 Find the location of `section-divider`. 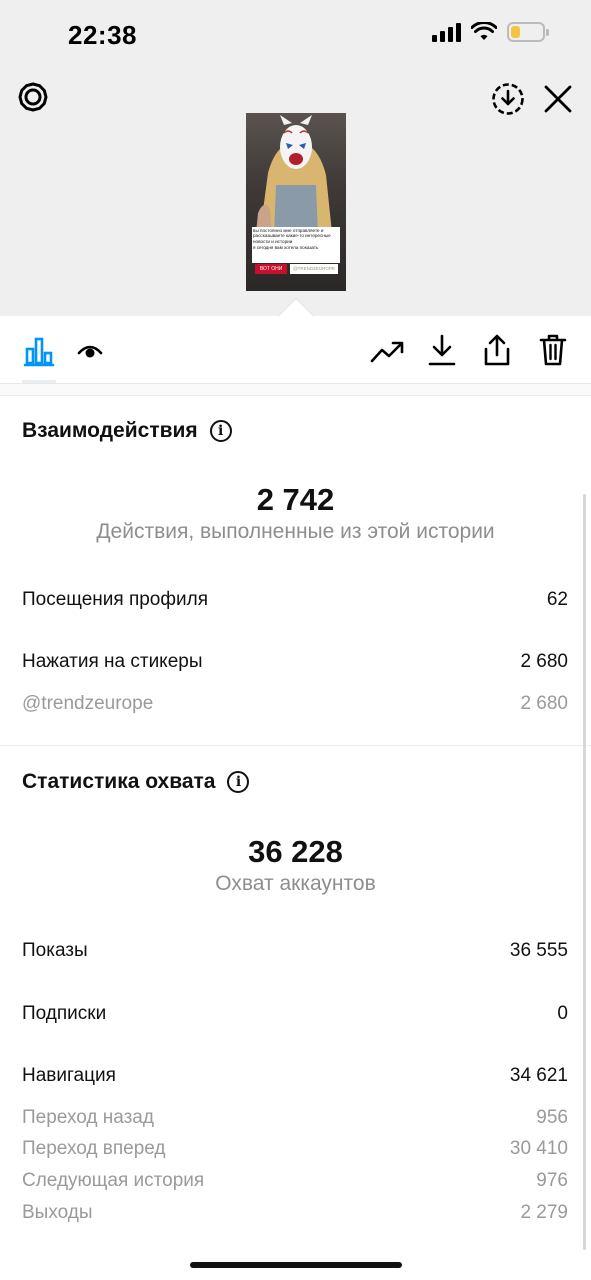

section-divider is located at coordinates (295, 745).